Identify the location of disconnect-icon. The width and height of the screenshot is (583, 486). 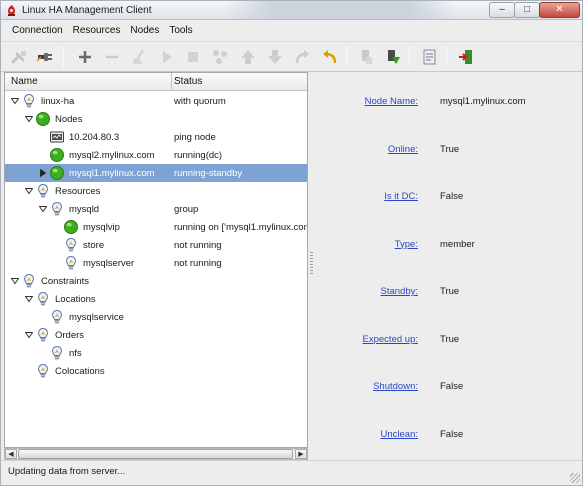
(18, 57).